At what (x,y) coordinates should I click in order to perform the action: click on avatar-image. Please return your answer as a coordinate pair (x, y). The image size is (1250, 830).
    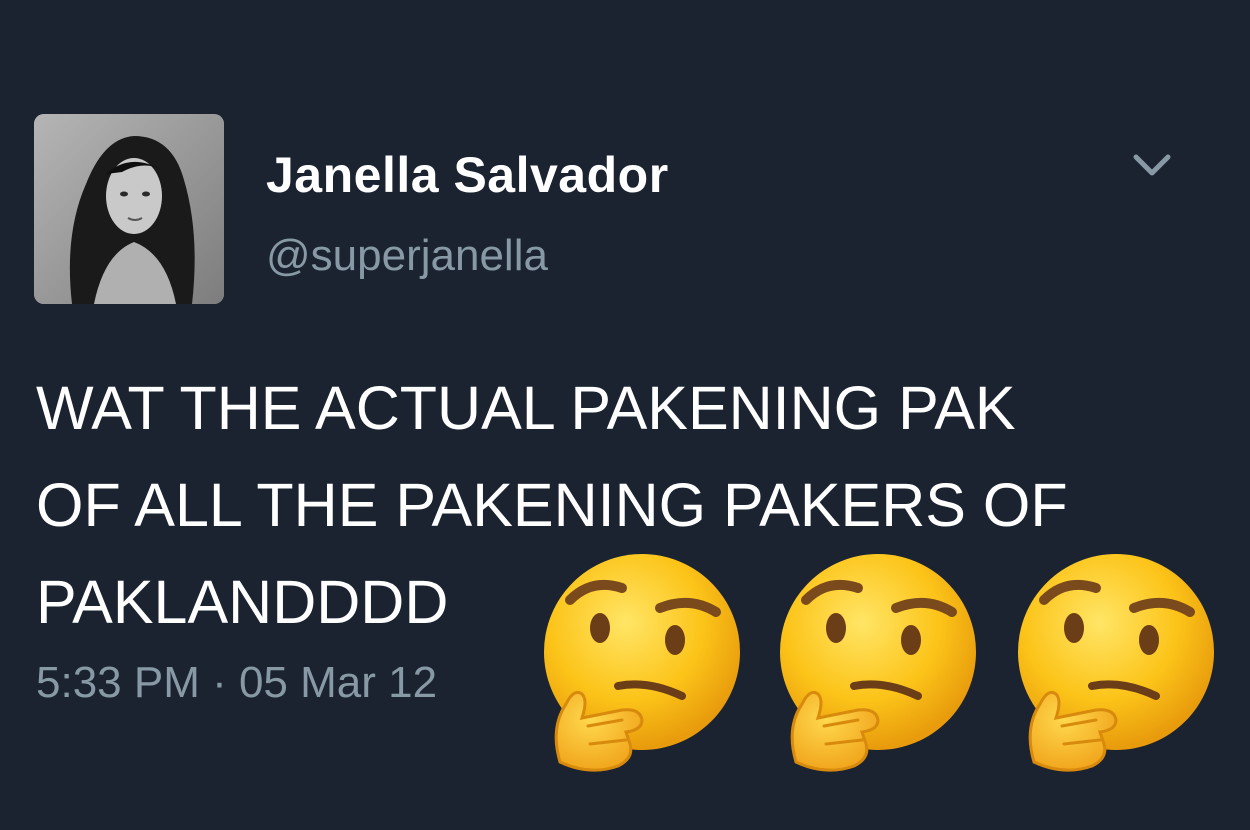
    Looking at the image, I should click on (129, 209).